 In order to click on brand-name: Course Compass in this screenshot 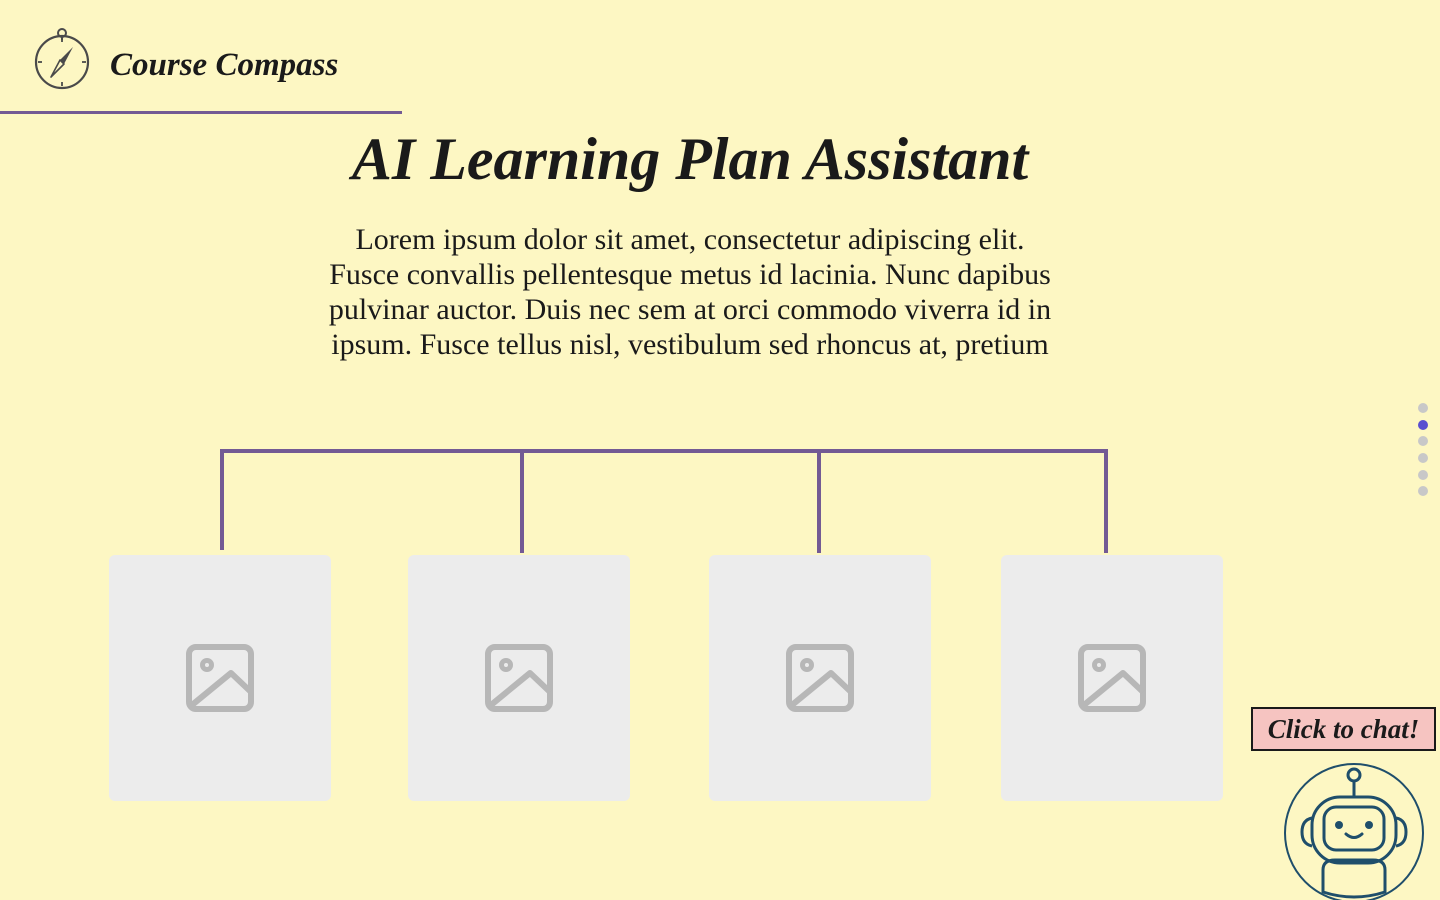, I will do `click(224, 64)`.